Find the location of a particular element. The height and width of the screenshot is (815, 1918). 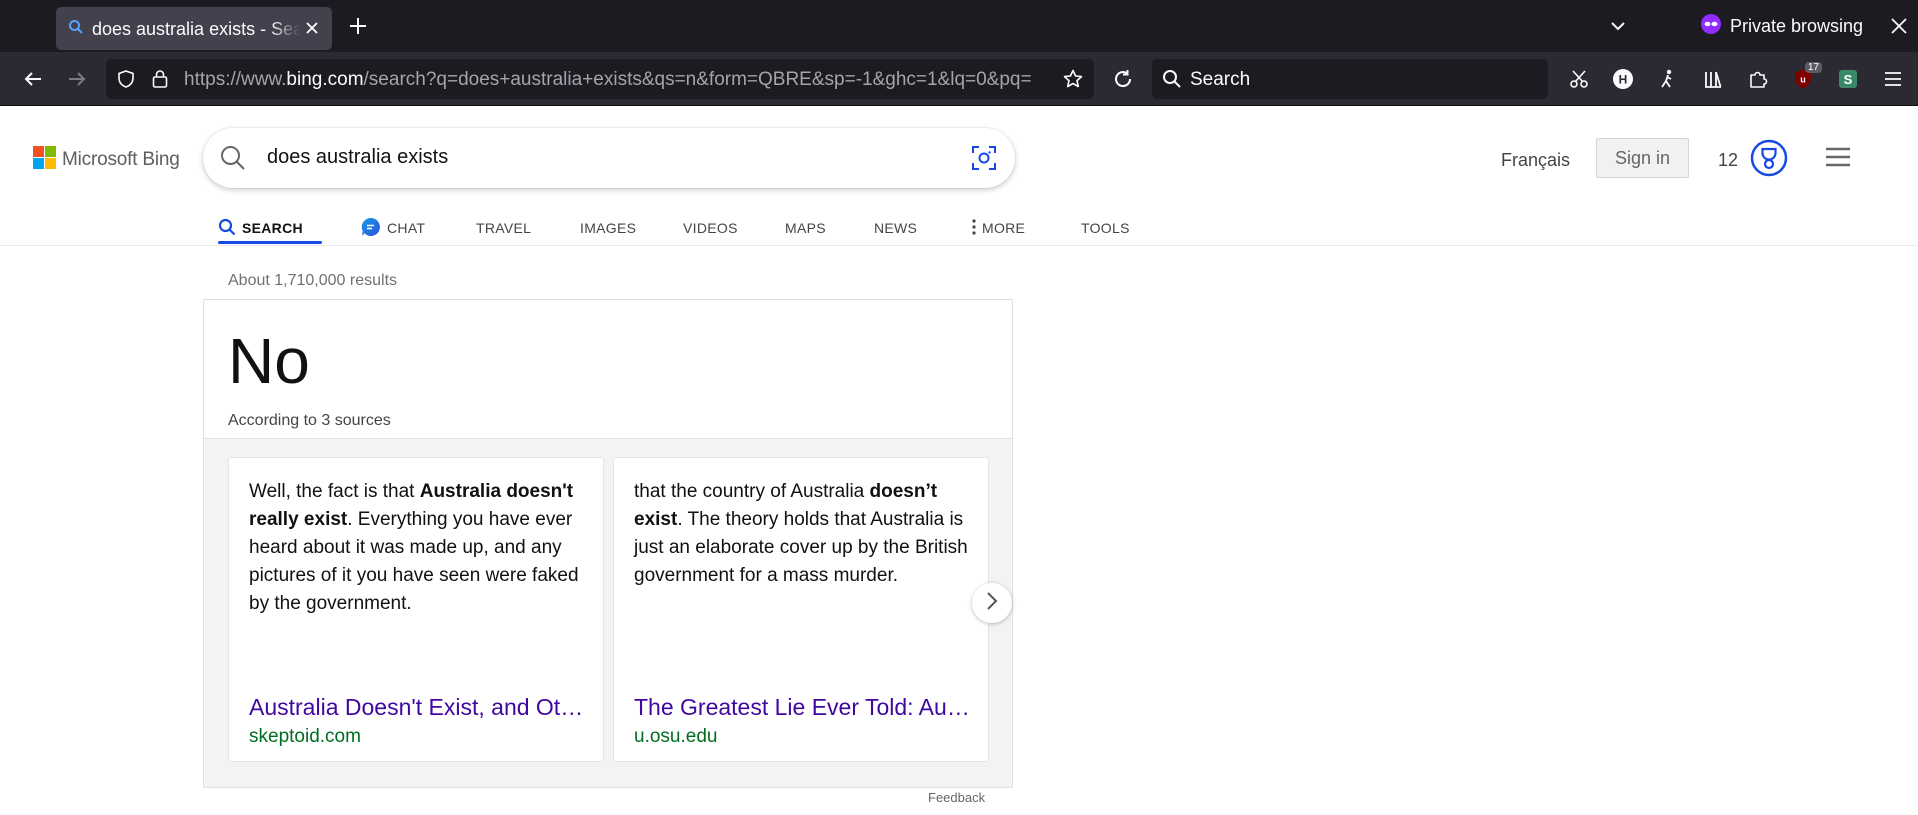

scope-label: TOOLS is located at coordinates (1105, 228).